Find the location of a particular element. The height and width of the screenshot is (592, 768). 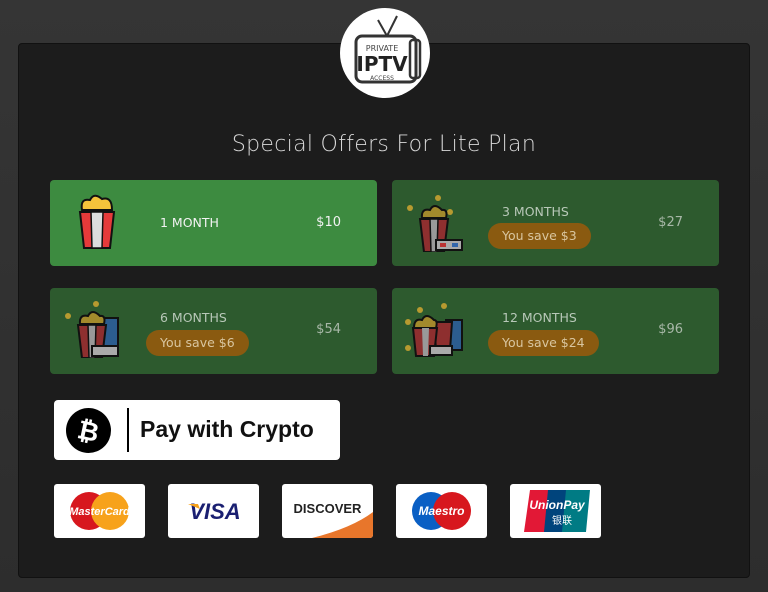

plan-12-months: 12 MONTHS You save $24 $96 is located at coordinates (555, 331).